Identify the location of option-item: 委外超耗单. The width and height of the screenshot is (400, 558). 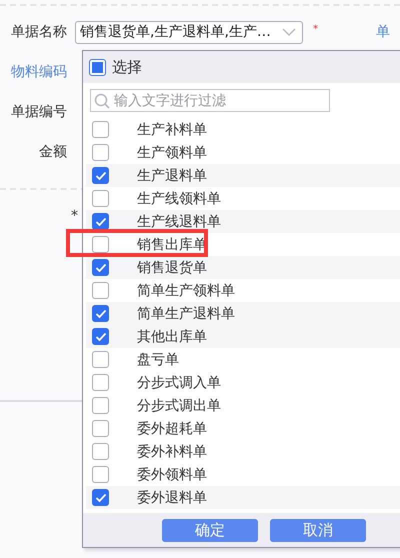
(243, 428).